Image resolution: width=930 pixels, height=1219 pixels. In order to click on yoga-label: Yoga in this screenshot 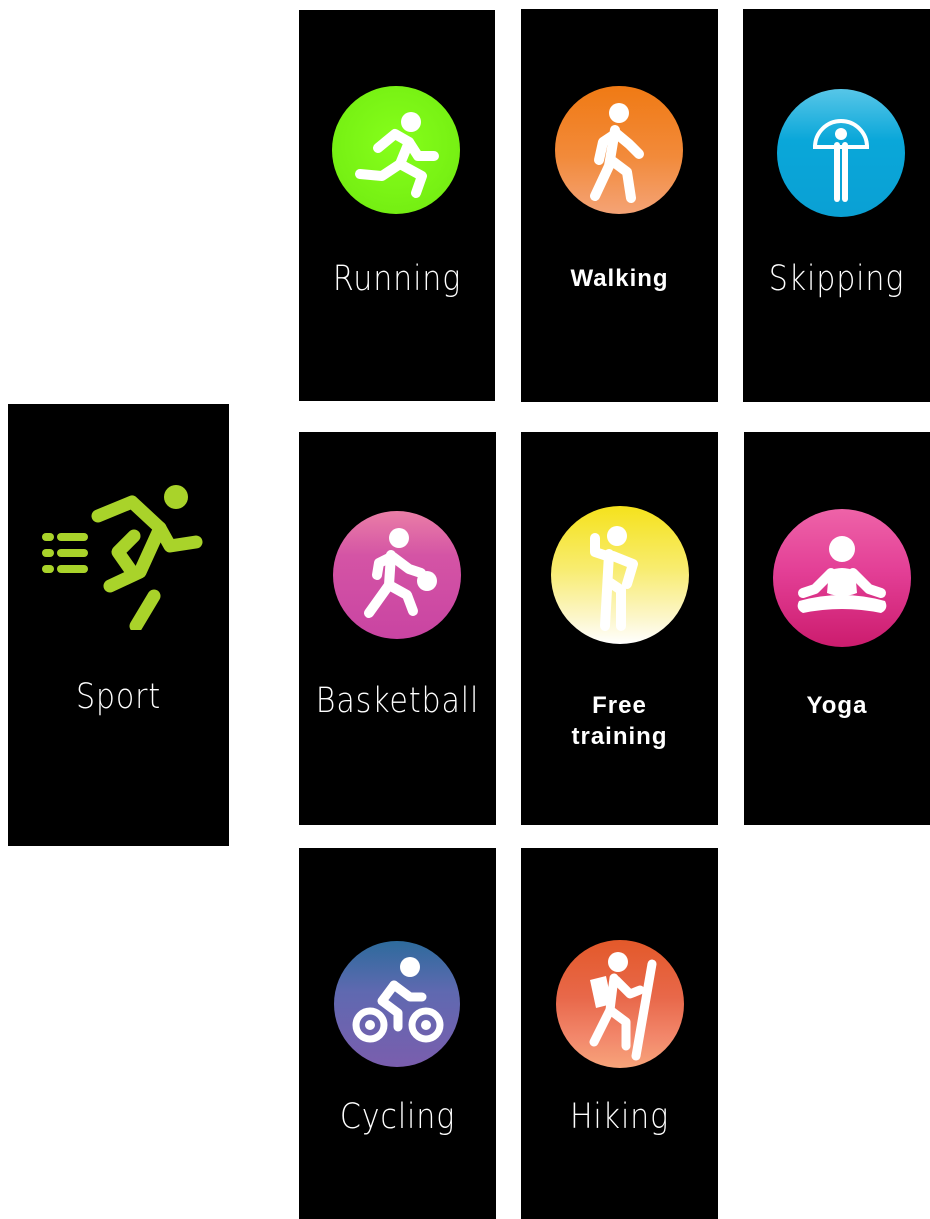, I will do `click(837, 705)`.